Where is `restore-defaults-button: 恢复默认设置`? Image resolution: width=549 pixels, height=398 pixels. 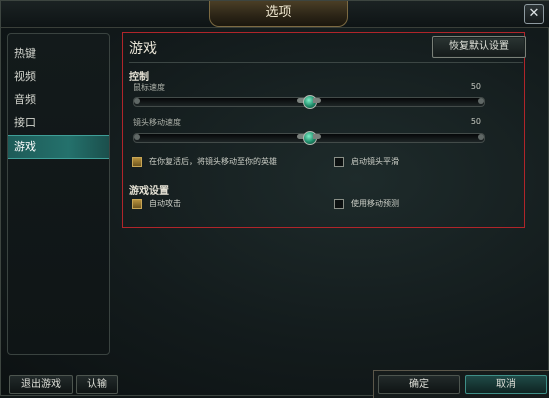 restore-defaults-button: 恢复默认设置 is located at coordinates (479, 47).